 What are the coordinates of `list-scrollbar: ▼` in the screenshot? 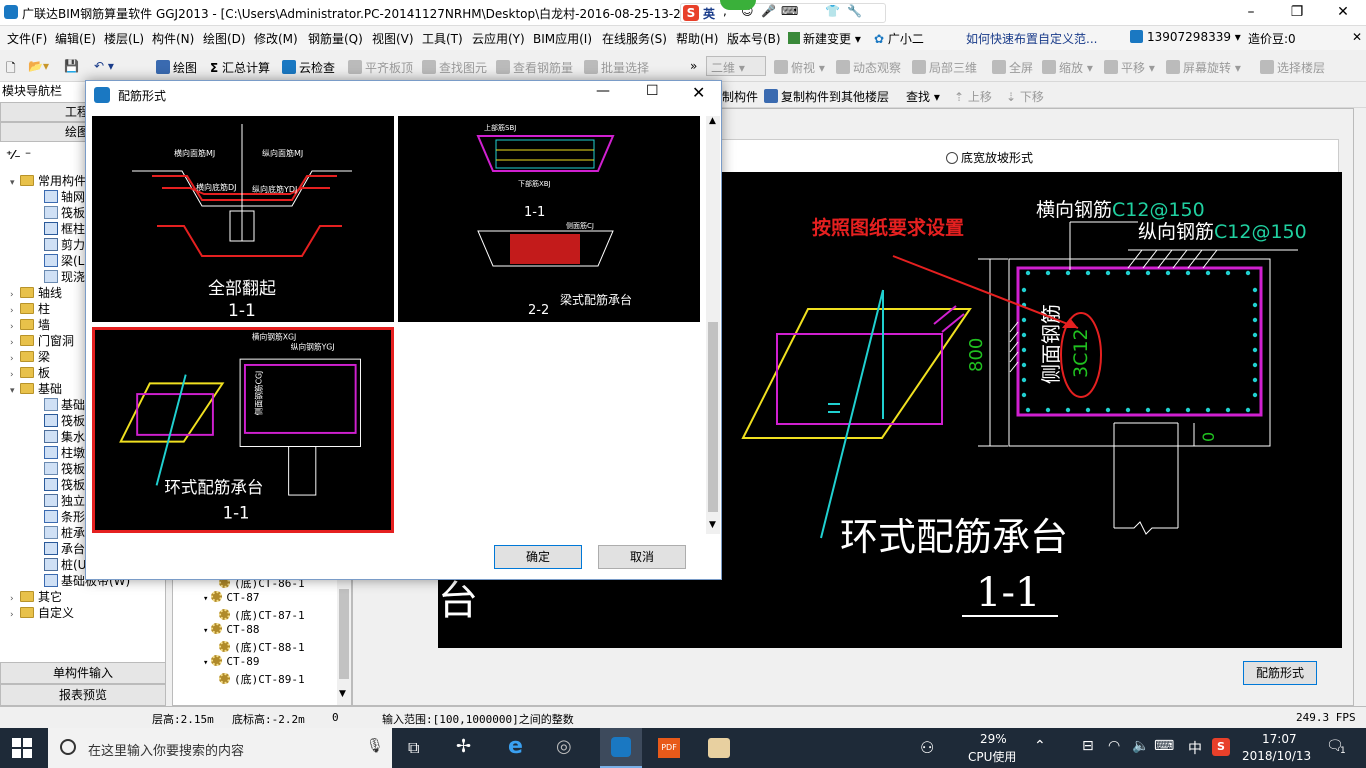 It's located at (344, 642).